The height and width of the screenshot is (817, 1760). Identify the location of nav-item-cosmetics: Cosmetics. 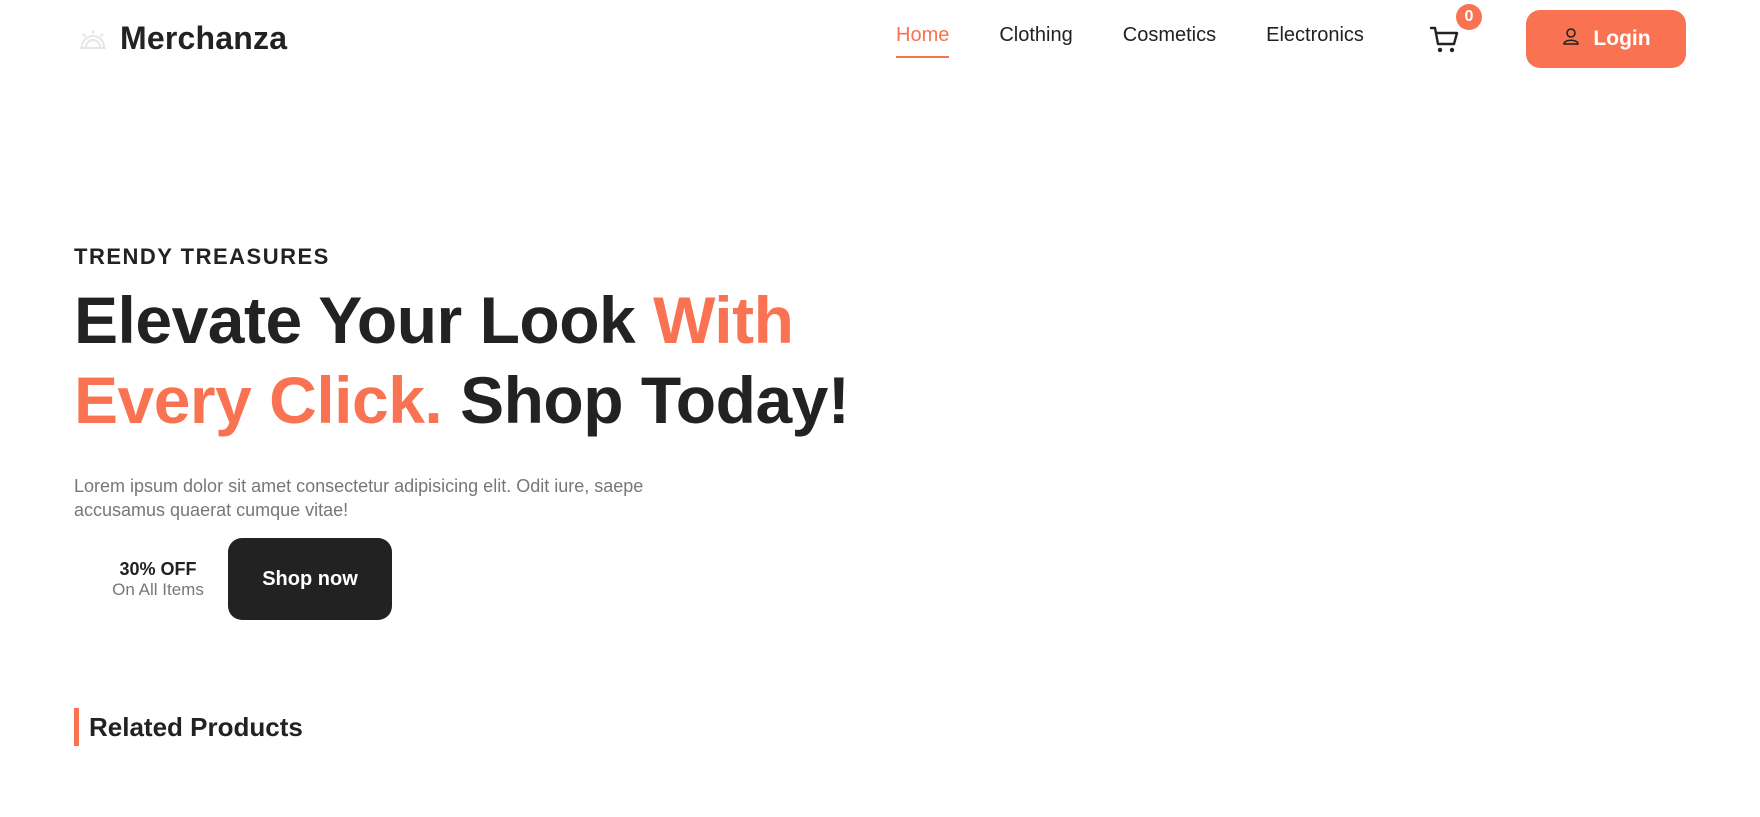
(1169, 41).